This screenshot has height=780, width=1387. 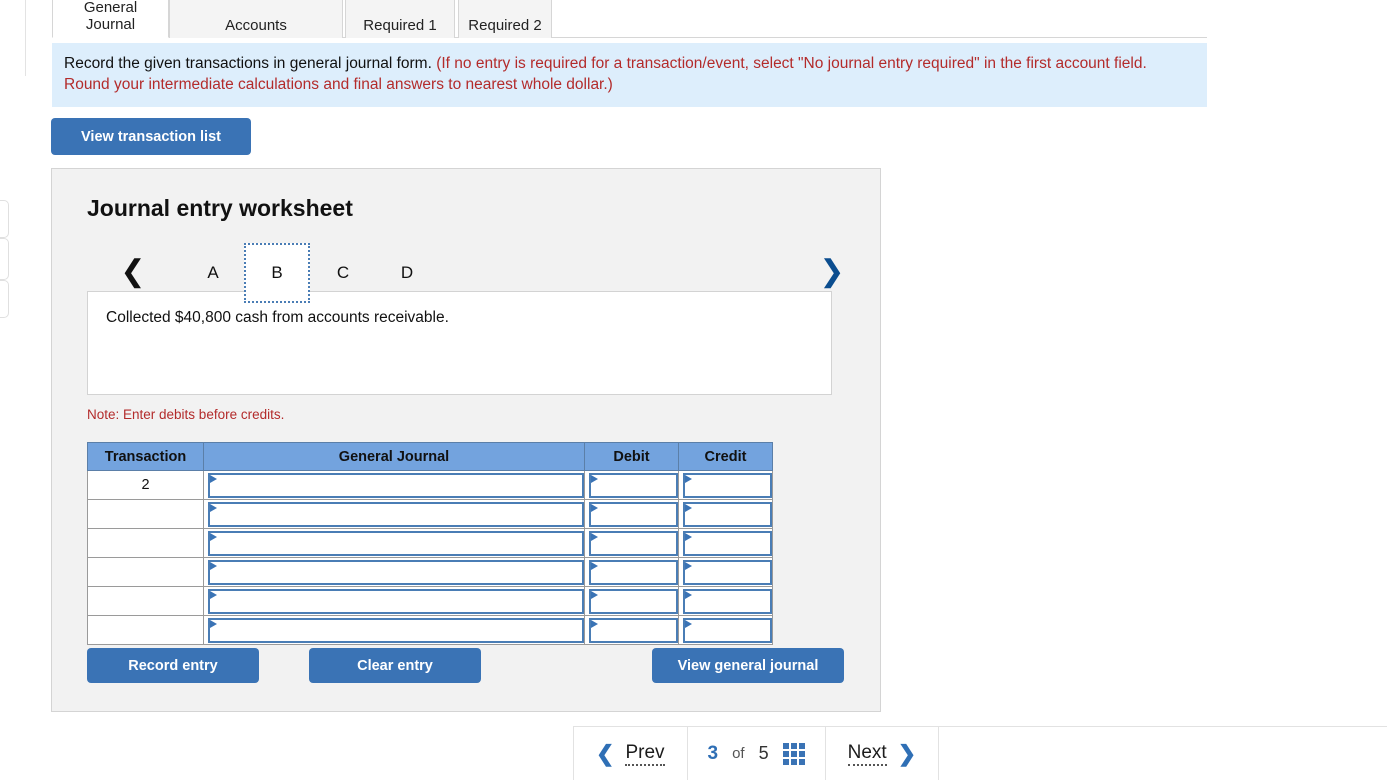 I want to click on pager-item-c-label: C, so click(x=343, y=272).